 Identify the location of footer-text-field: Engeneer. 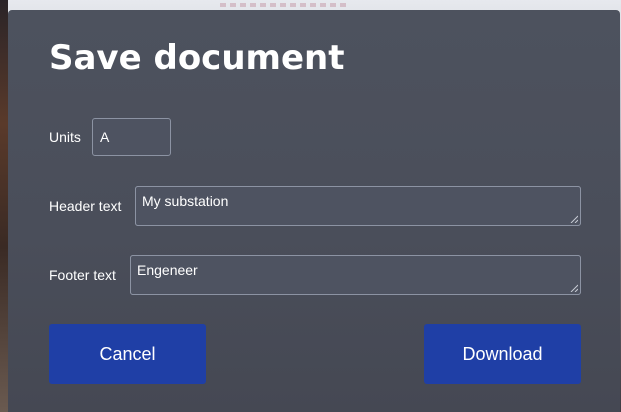
(355, 275).